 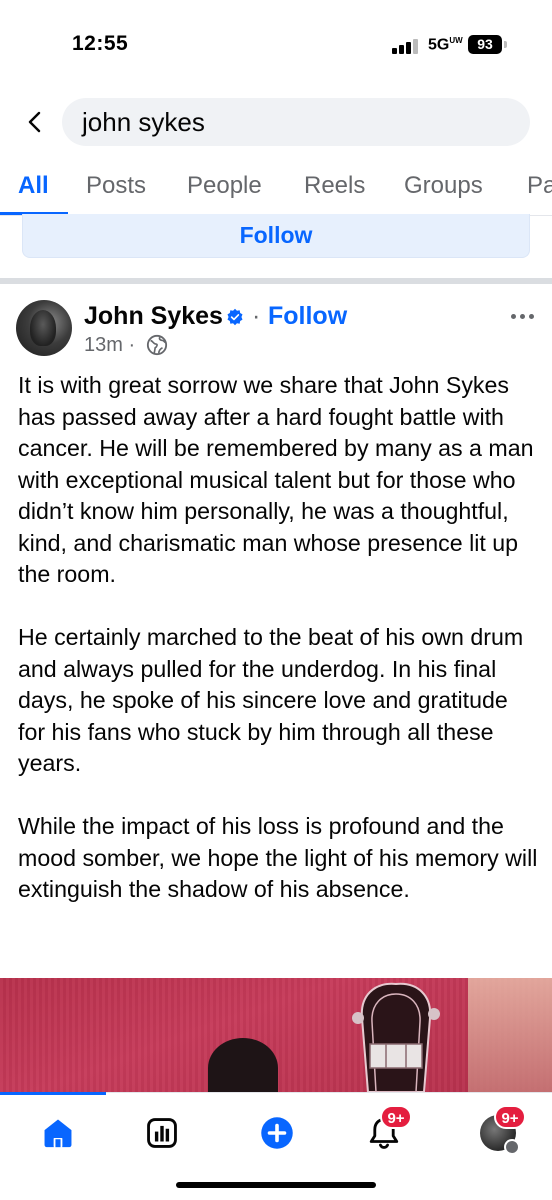 What do you see at coordinates (456, 40) in the screenshot?
I see `network-suffix: UW` at bounding box center [456, 40].